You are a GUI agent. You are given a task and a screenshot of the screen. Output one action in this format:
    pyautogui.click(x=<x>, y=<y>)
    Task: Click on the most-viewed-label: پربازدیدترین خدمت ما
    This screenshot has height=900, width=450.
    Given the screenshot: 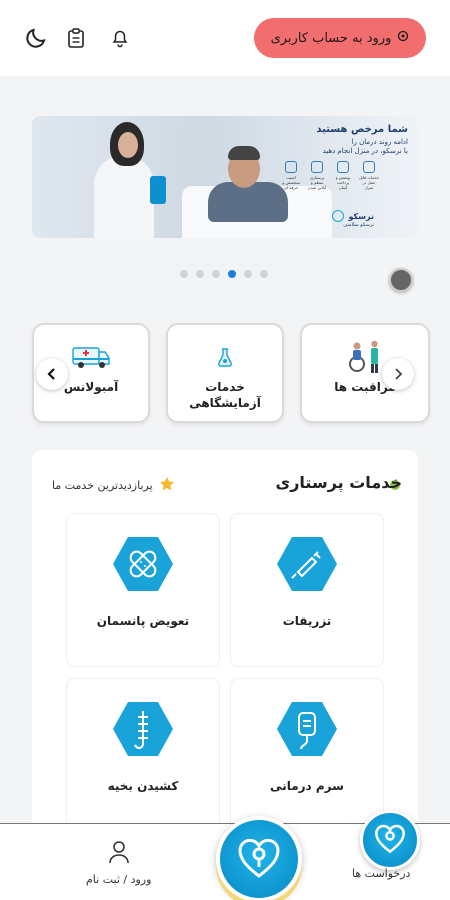 What is the action you would take?
    pyautogui.click(x=113, y=485)
    